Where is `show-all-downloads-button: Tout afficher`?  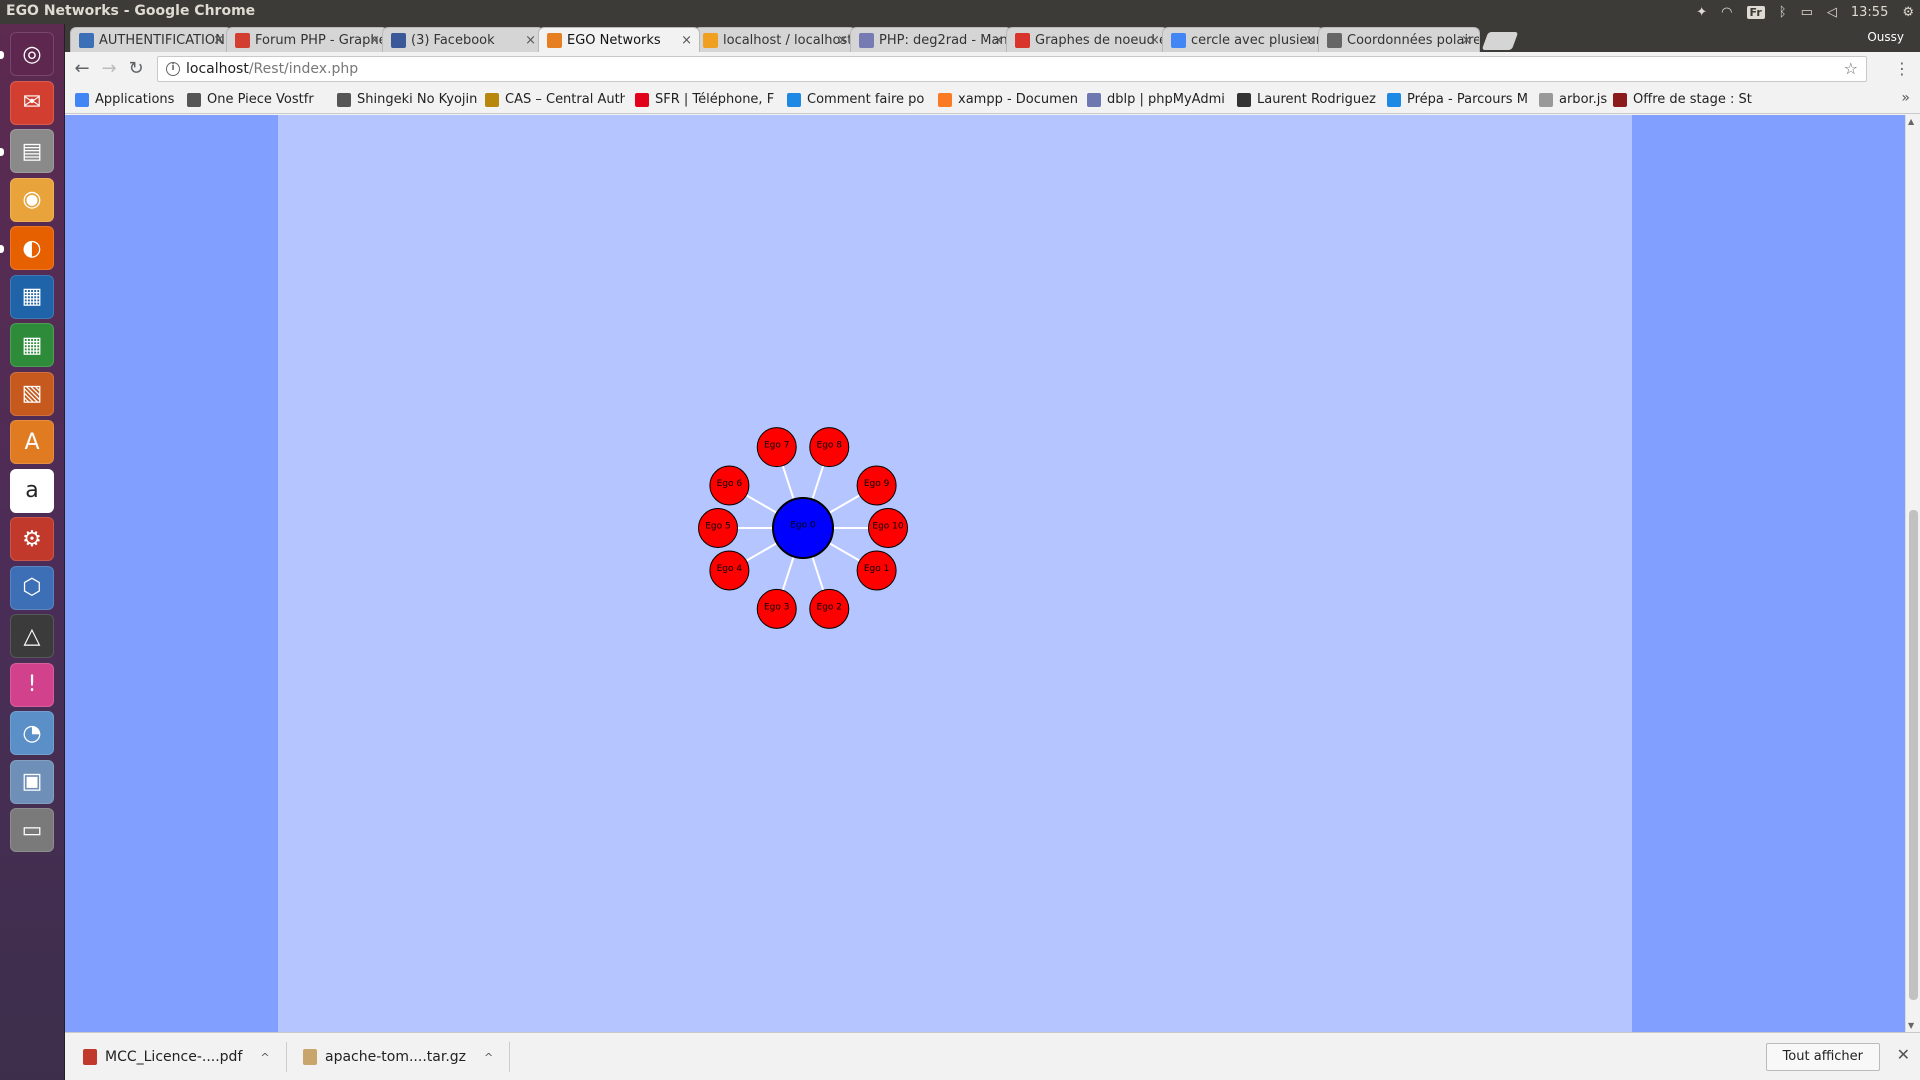 show-all-downloads-button: Tout afficher is located at coordinates (1822, 1057).